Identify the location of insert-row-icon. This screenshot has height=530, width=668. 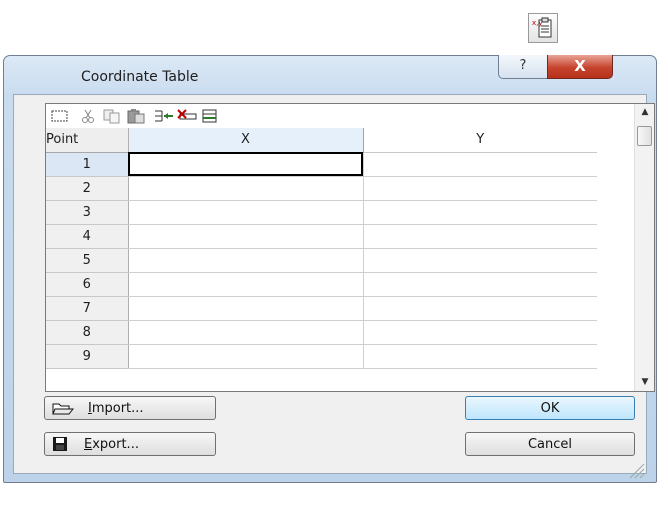
(164, 116).